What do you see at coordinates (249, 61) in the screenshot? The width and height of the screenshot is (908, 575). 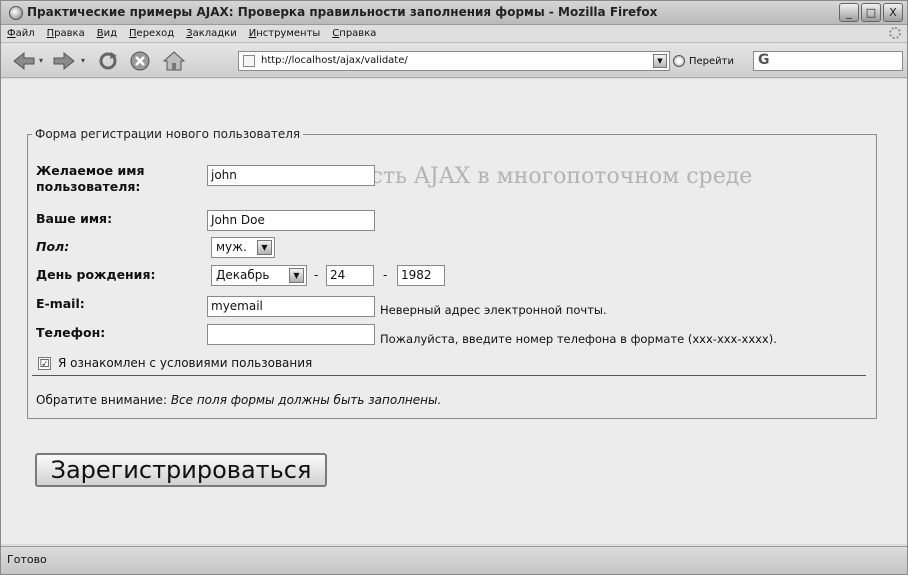 I see `page-favicon-icon` at bounding box center [249, 61].